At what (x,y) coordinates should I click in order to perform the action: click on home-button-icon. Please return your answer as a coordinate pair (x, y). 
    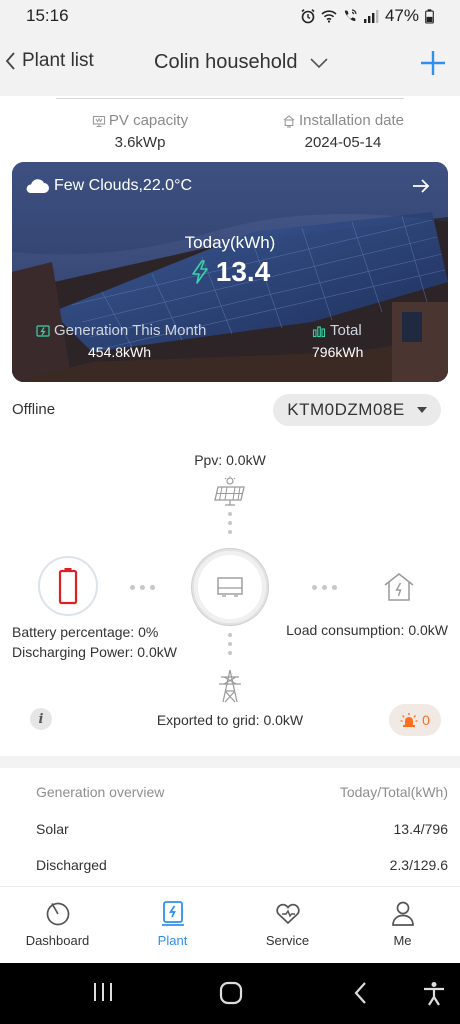
    Looking at the image, I should click on (231, 993).